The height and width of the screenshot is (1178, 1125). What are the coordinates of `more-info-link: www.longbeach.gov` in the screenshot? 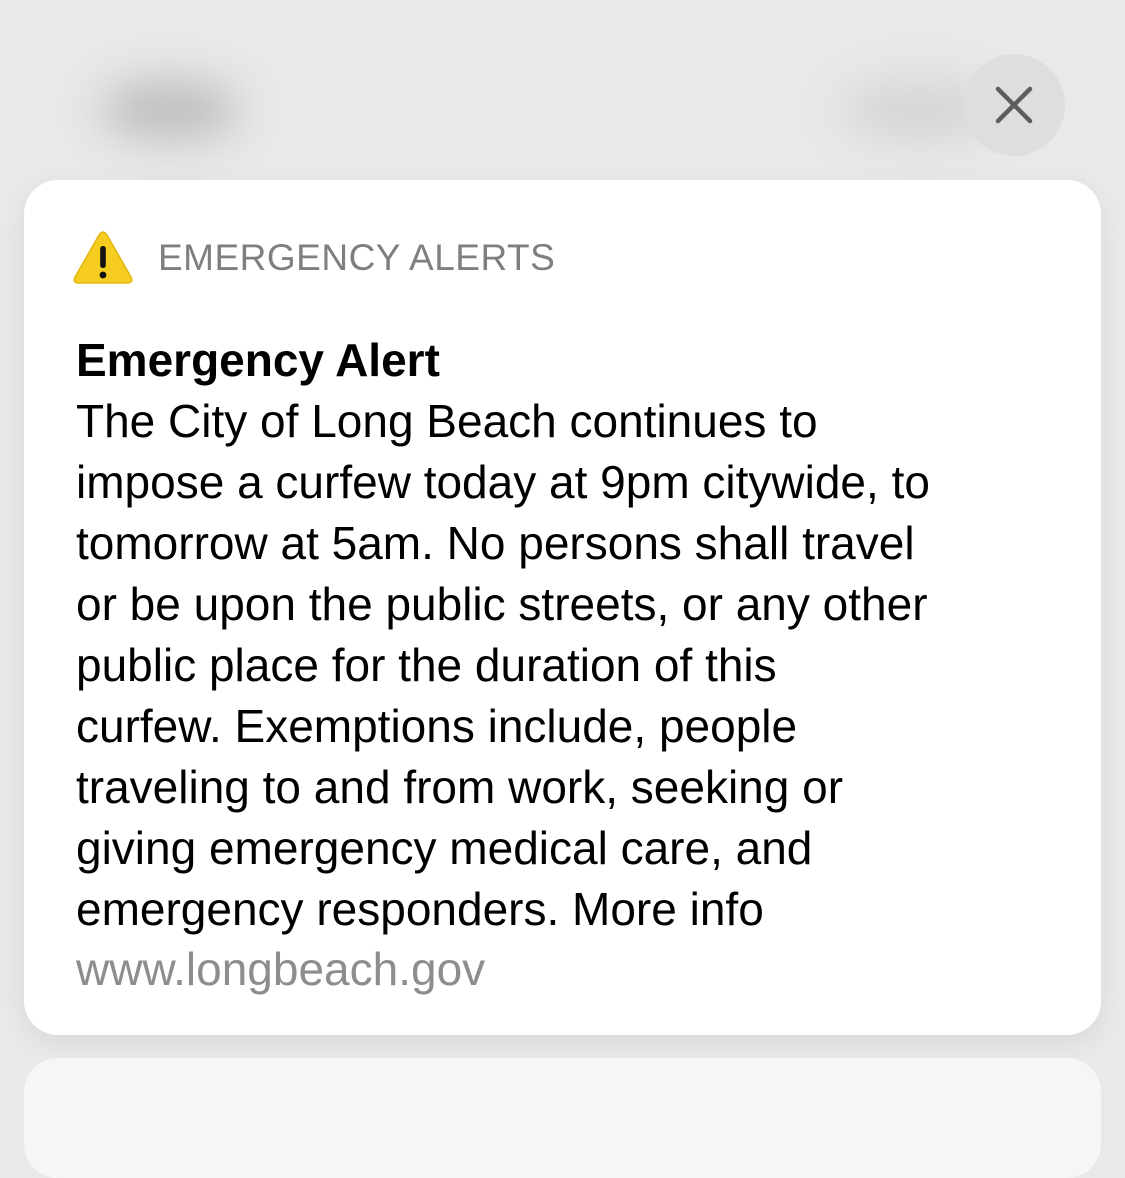 It's located at (280, 969).